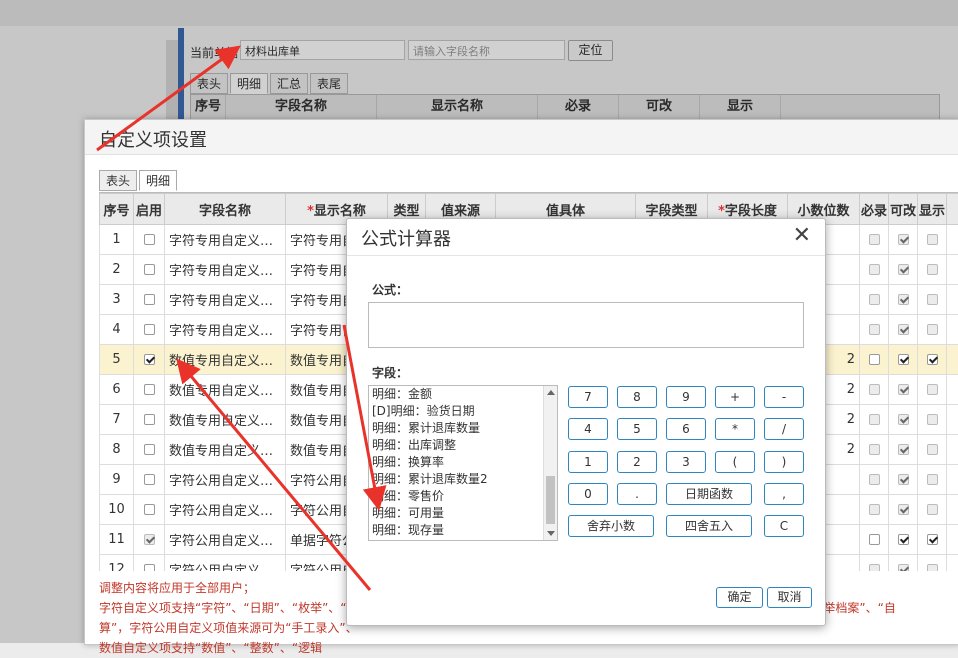 This screenshot has height=658, width=958. I want to click on panel-tab-header: 表头, so click(118, 180).